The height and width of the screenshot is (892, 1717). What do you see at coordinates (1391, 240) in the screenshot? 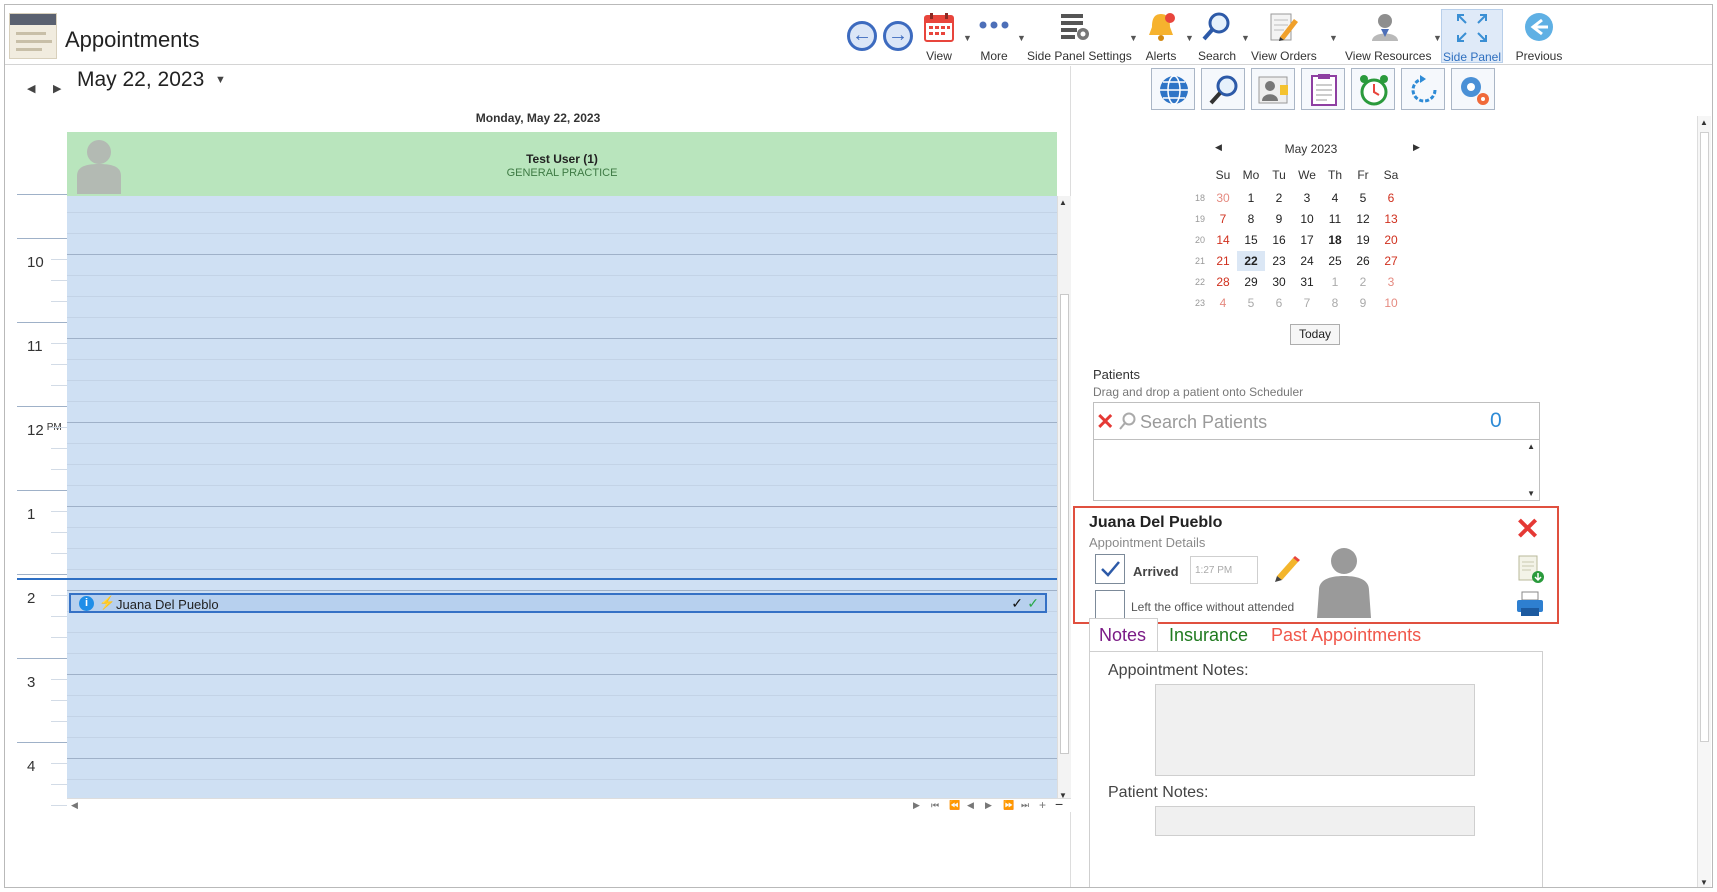
I see `calendar-day: 20` at bounding box center [1391, 240].